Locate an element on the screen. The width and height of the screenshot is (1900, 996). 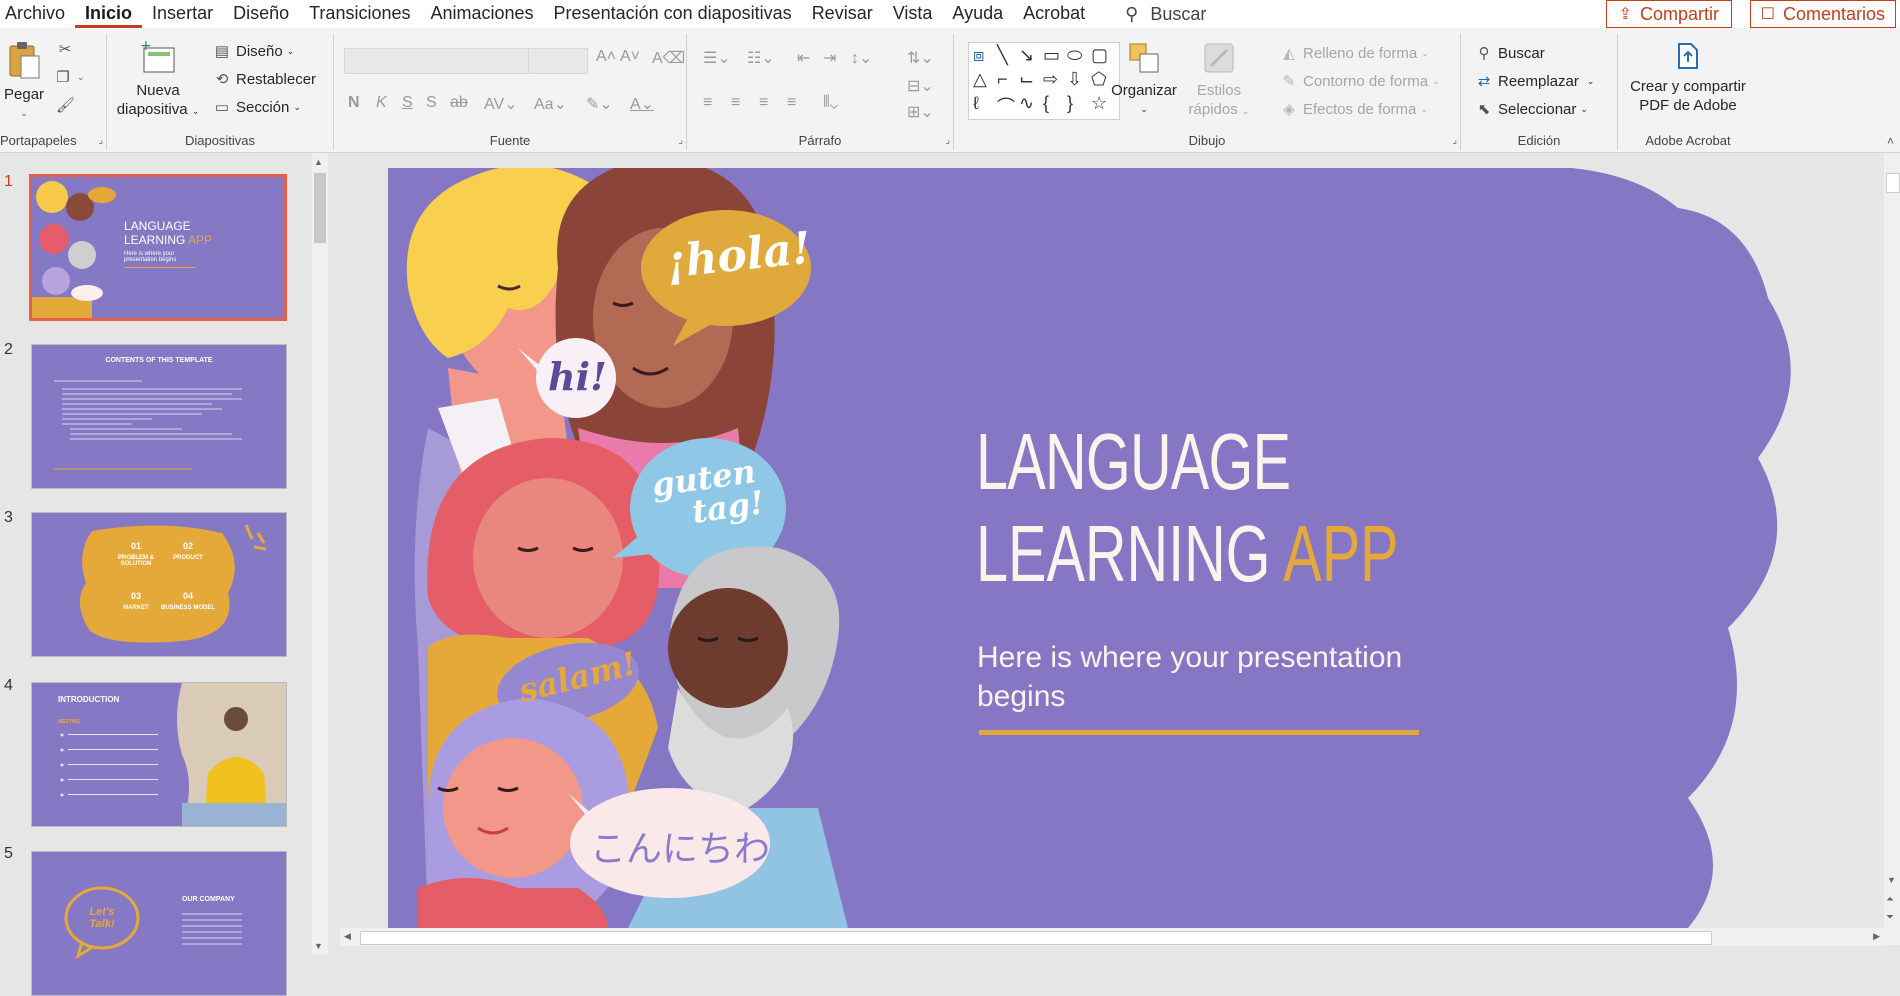
section-button: ▭ Sección ⌄ is located at coordinates (257, 107).